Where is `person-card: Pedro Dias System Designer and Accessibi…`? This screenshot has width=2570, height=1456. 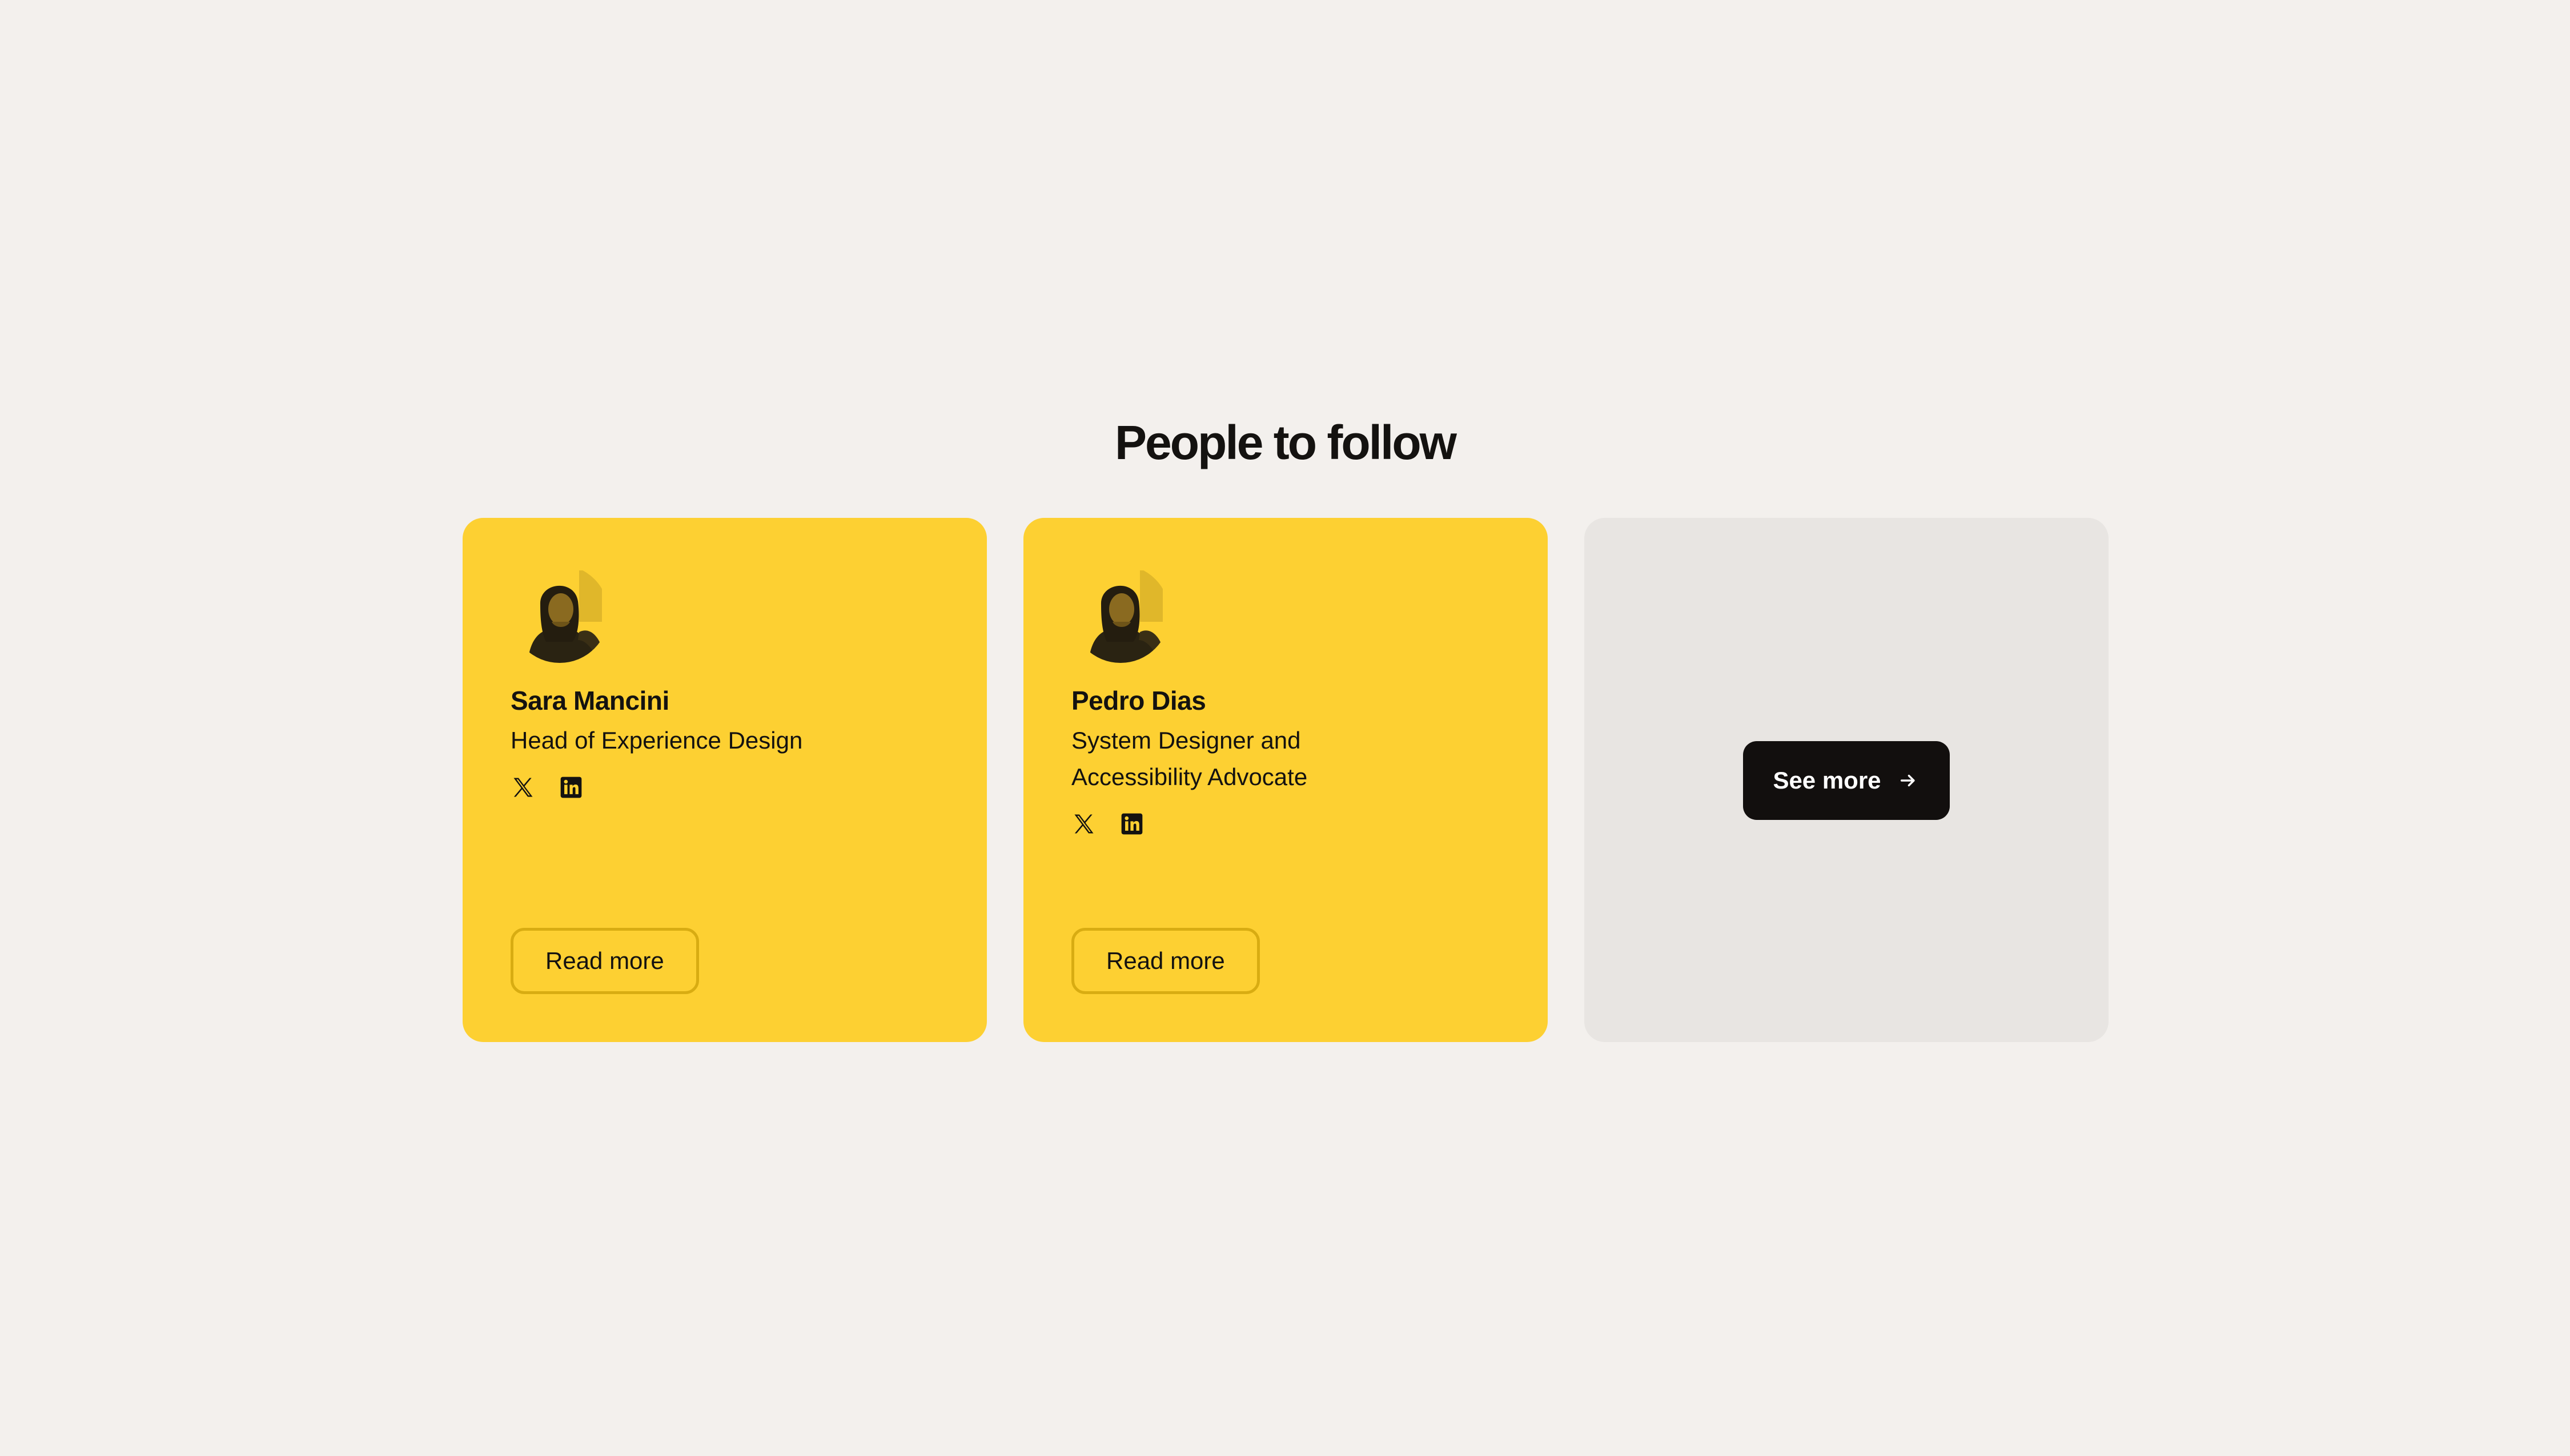
person-card: Pedro Dias System Designer and Accessibi… is located at coordinates (1285, 780).